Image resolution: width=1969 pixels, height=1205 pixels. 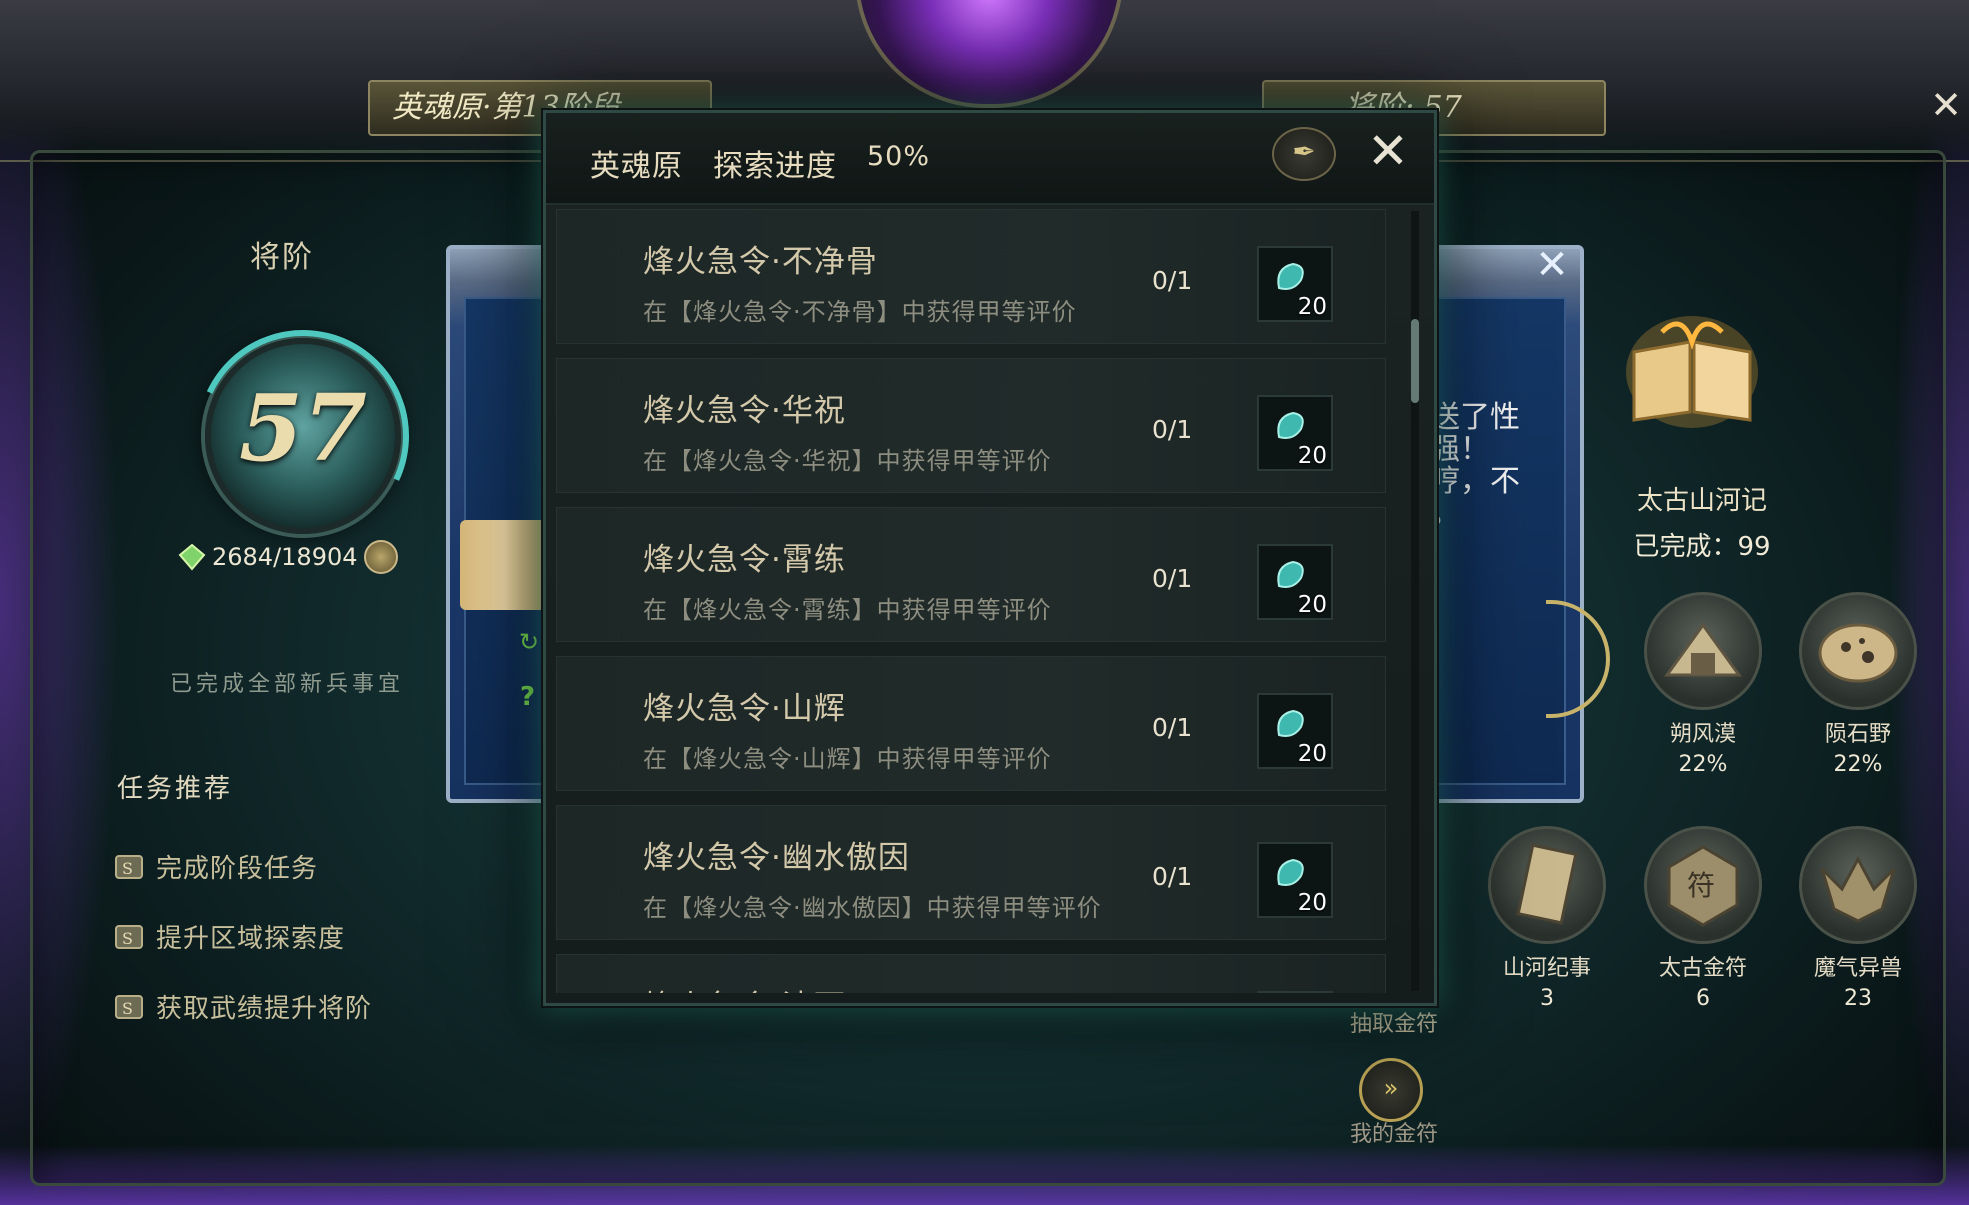 I want to click on recommend-item: S 获取武绩提升将阶, so click(x=242, y=1006).